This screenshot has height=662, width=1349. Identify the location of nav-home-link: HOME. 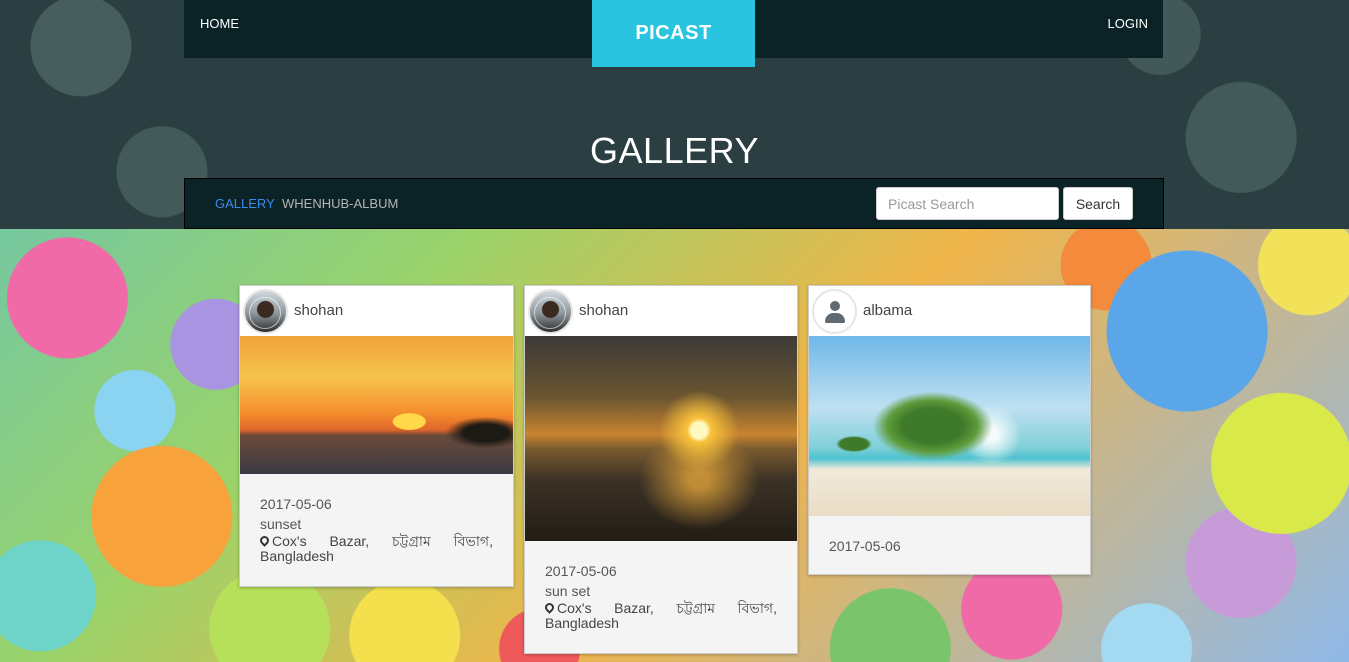
(219, 23).